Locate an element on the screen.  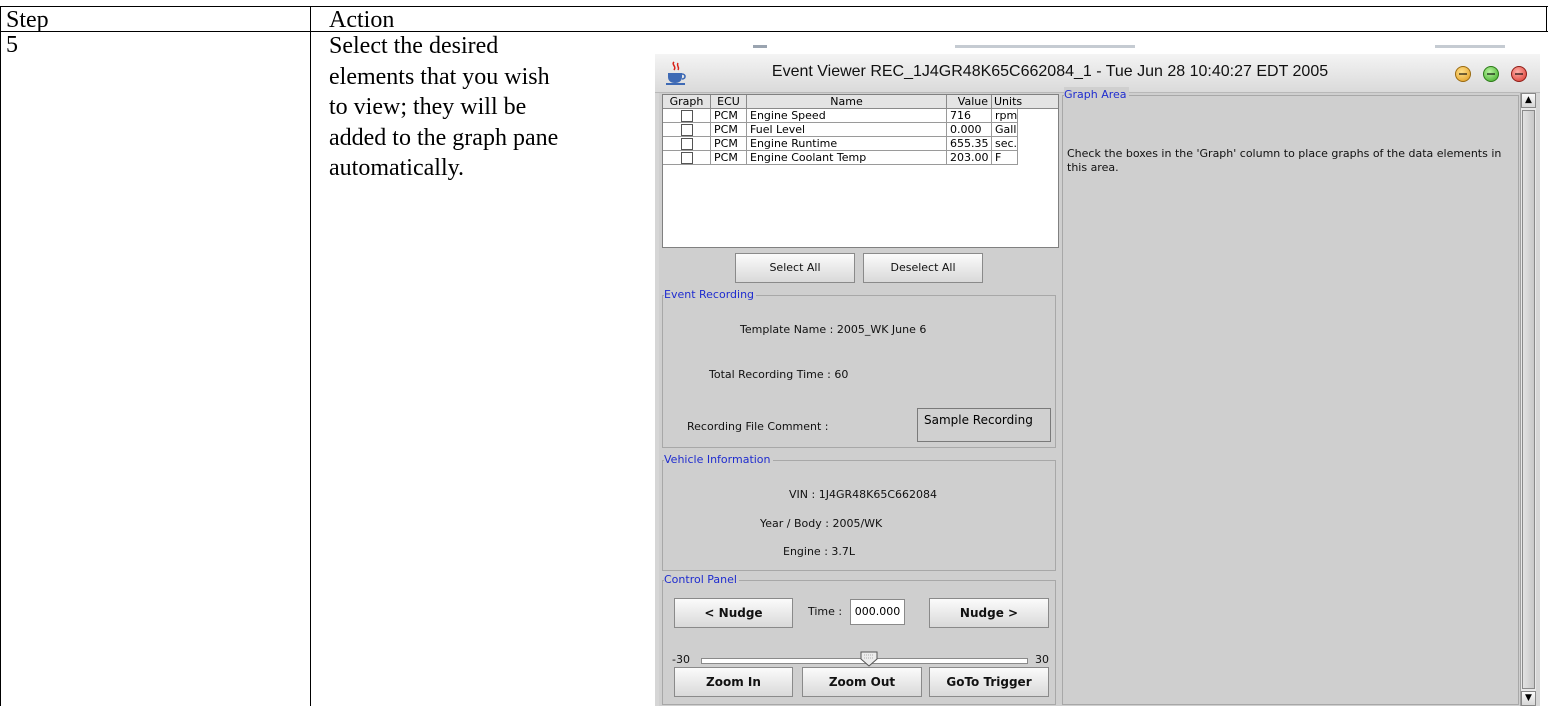
slider-max-label: 30 is located at coordinates (1042, 659).